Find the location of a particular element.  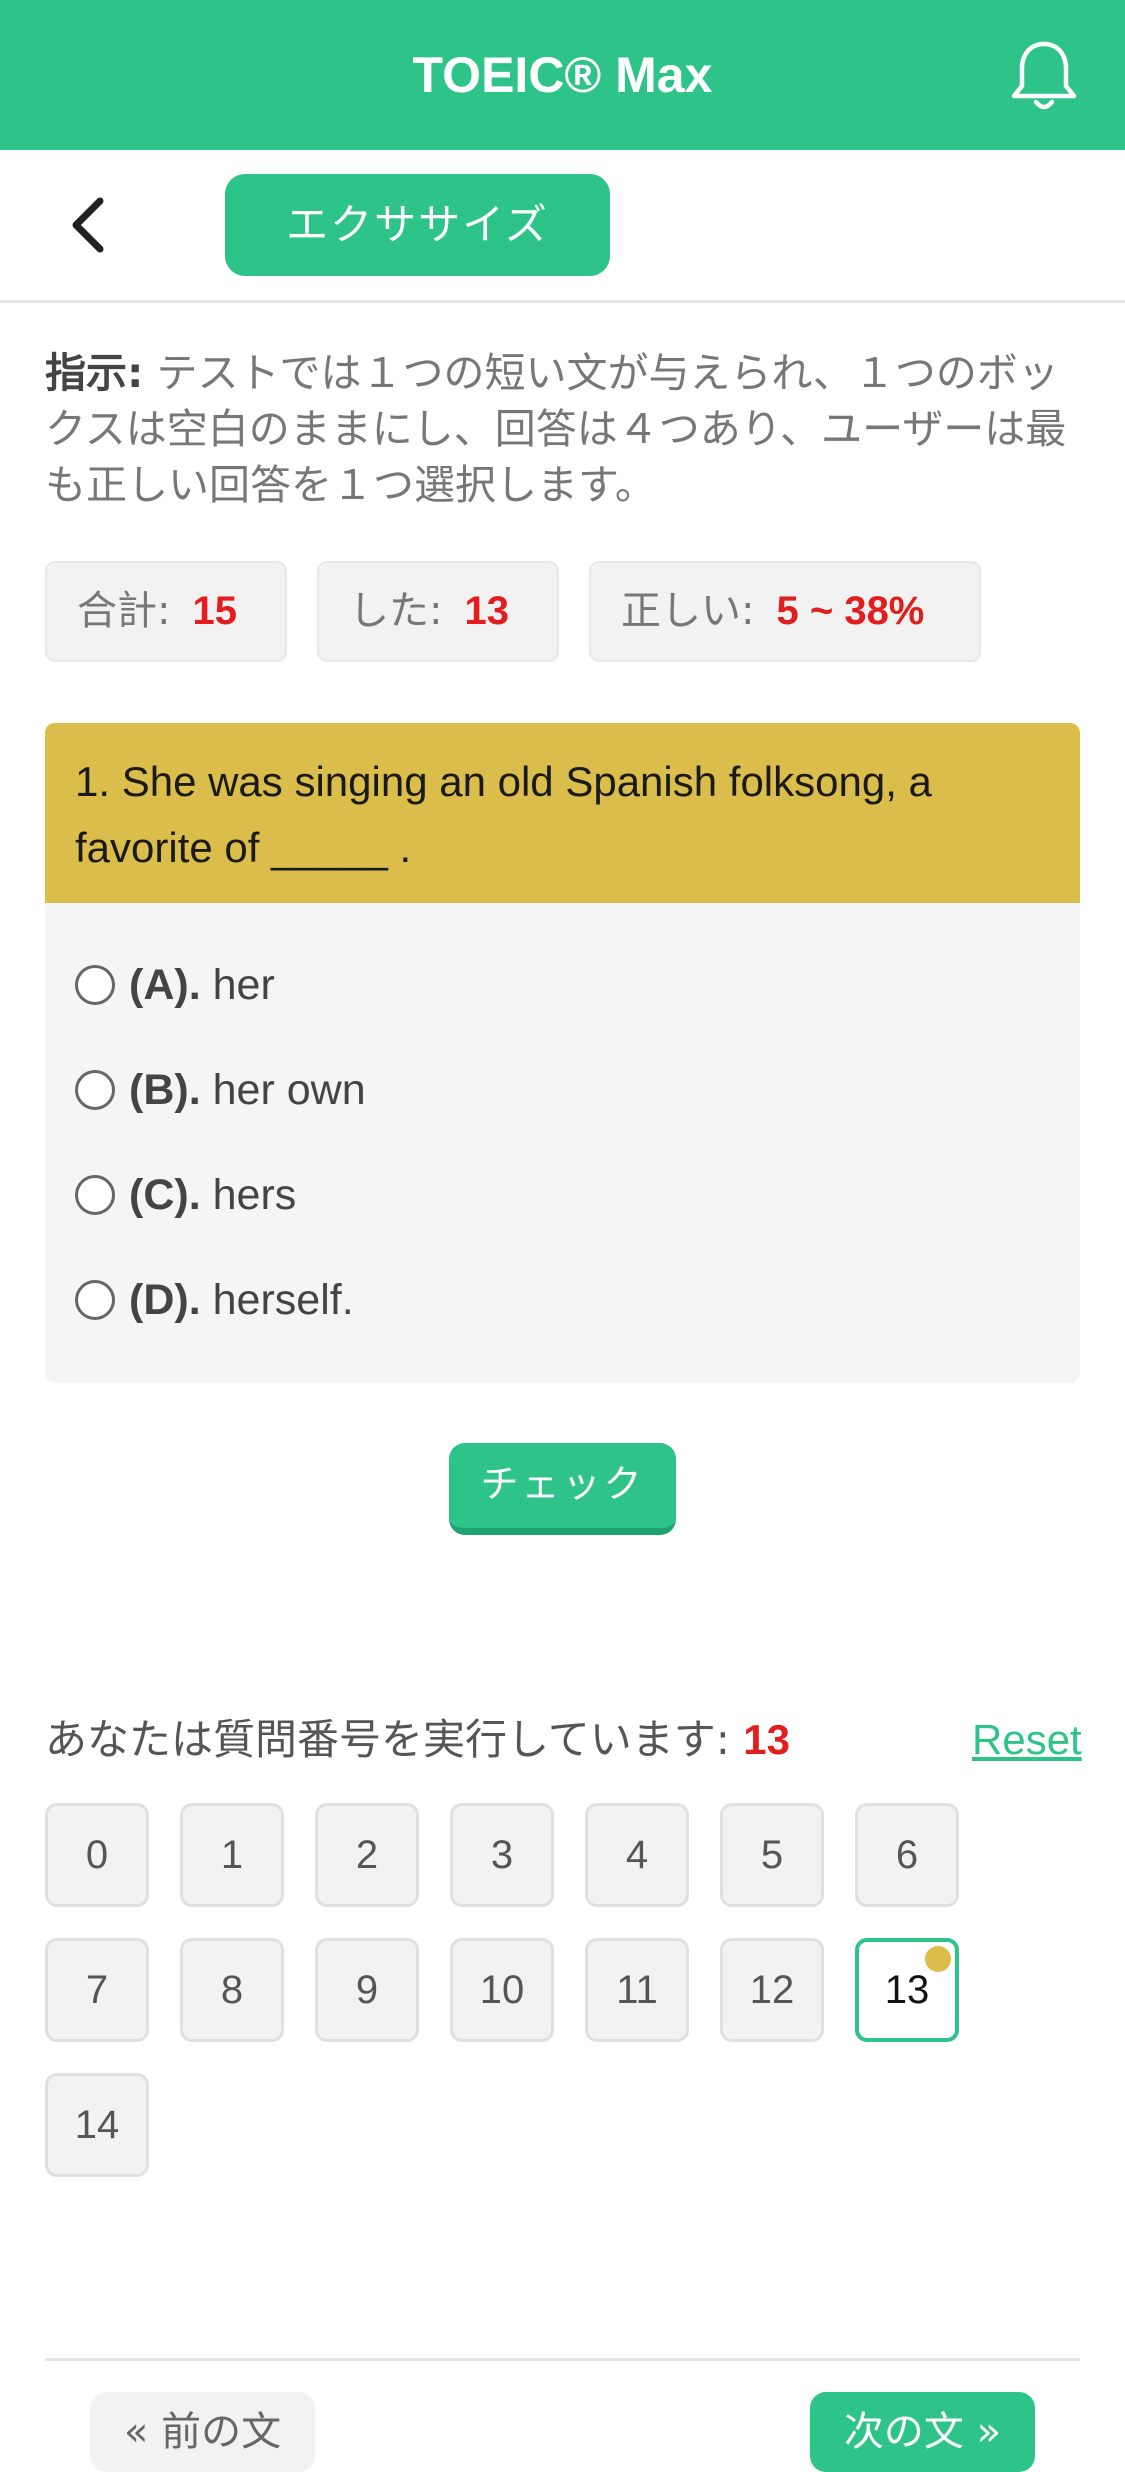

stat-total-value: 15 is located at coordinates (214, 611).